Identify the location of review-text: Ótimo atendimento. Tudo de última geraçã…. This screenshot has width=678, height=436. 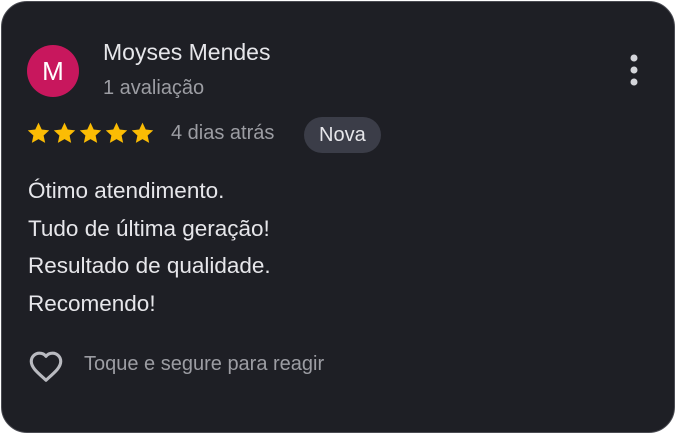
(149, 247).